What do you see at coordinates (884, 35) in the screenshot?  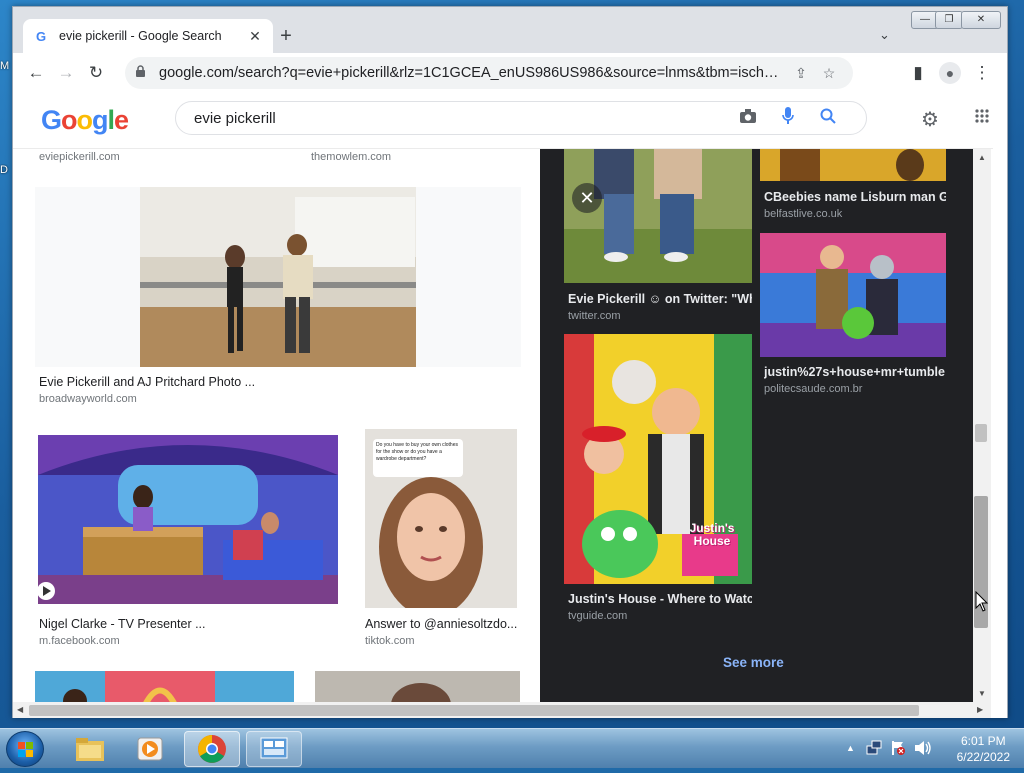 I see `tab-search-dropdown-icon: ⌄` at bounding box center [884, 35].